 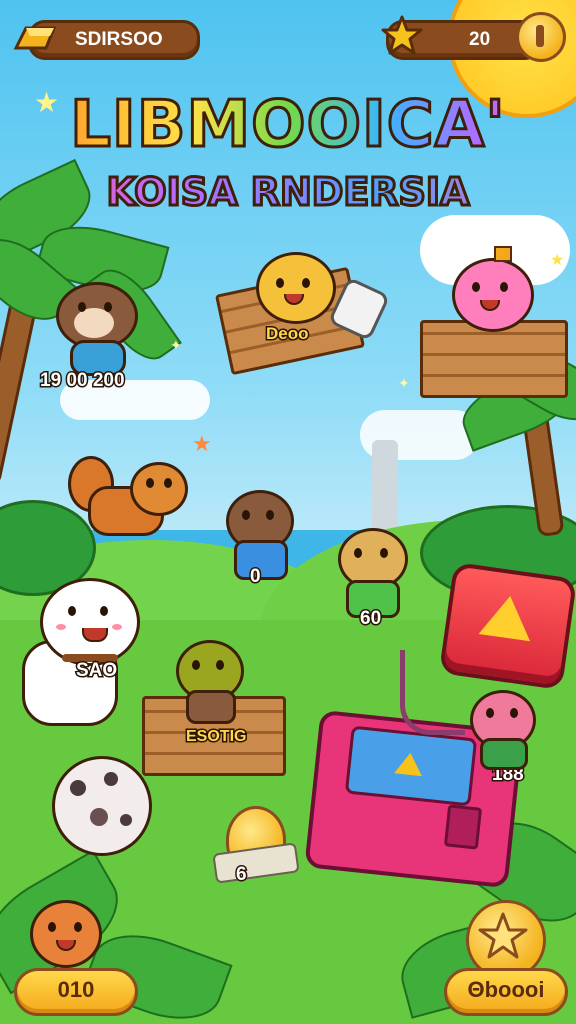 I want to click on white-dog-face, so click(x=90, y=622).